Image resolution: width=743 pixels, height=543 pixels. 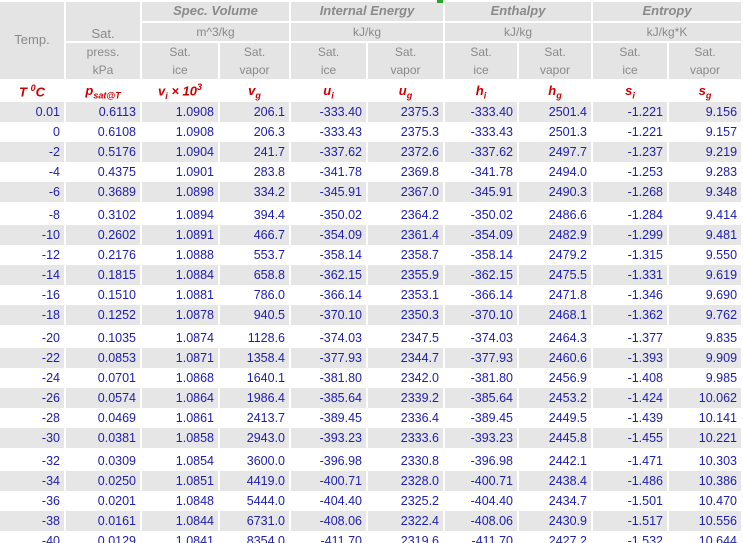 What do you see at coordinates (631, 192) in the screenshot?
I see `cell-si: -1.268` at bounding box center [631, 192].